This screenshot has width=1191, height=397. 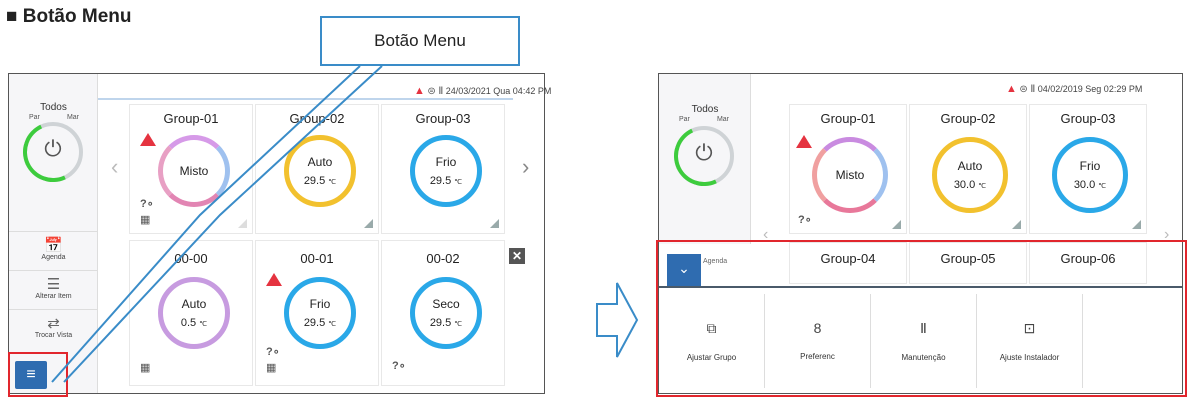 I want to click on callout-box: Botão Menu, so click(x=420, y=41).